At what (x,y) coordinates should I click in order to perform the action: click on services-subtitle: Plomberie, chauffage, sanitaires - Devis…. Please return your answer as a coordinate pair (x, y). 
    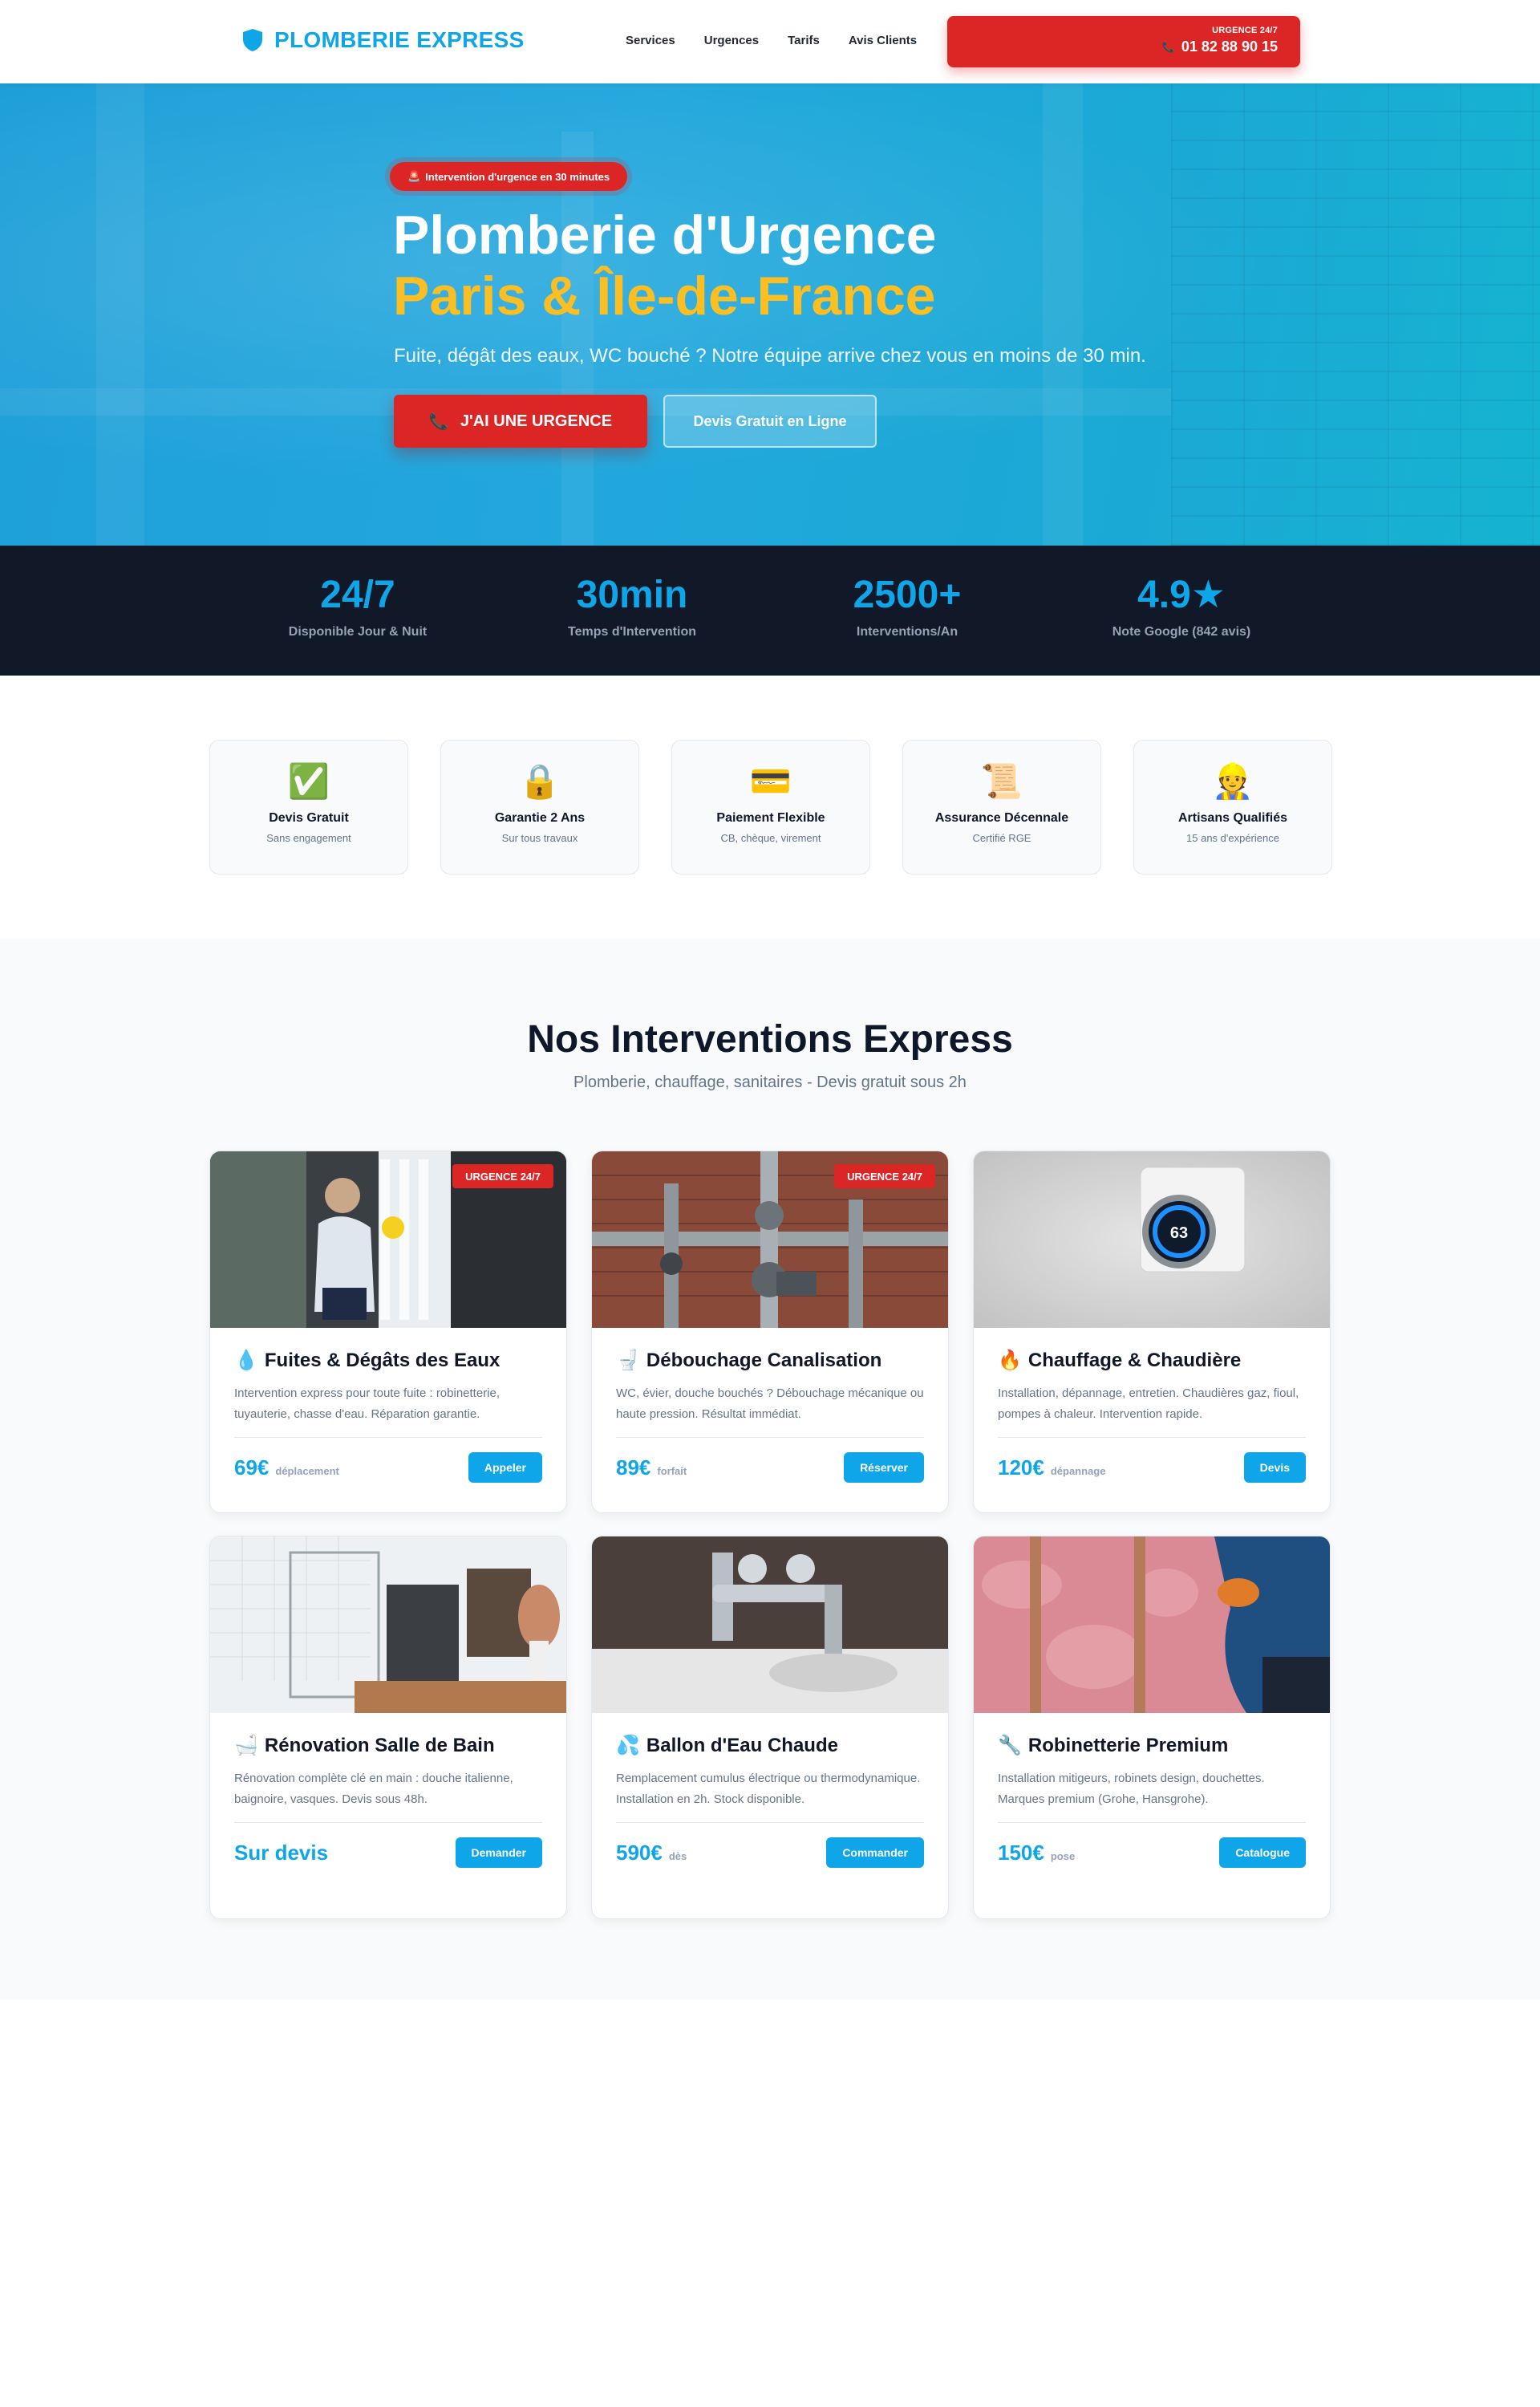
    Looking at the image, I should click on (770, 1082).